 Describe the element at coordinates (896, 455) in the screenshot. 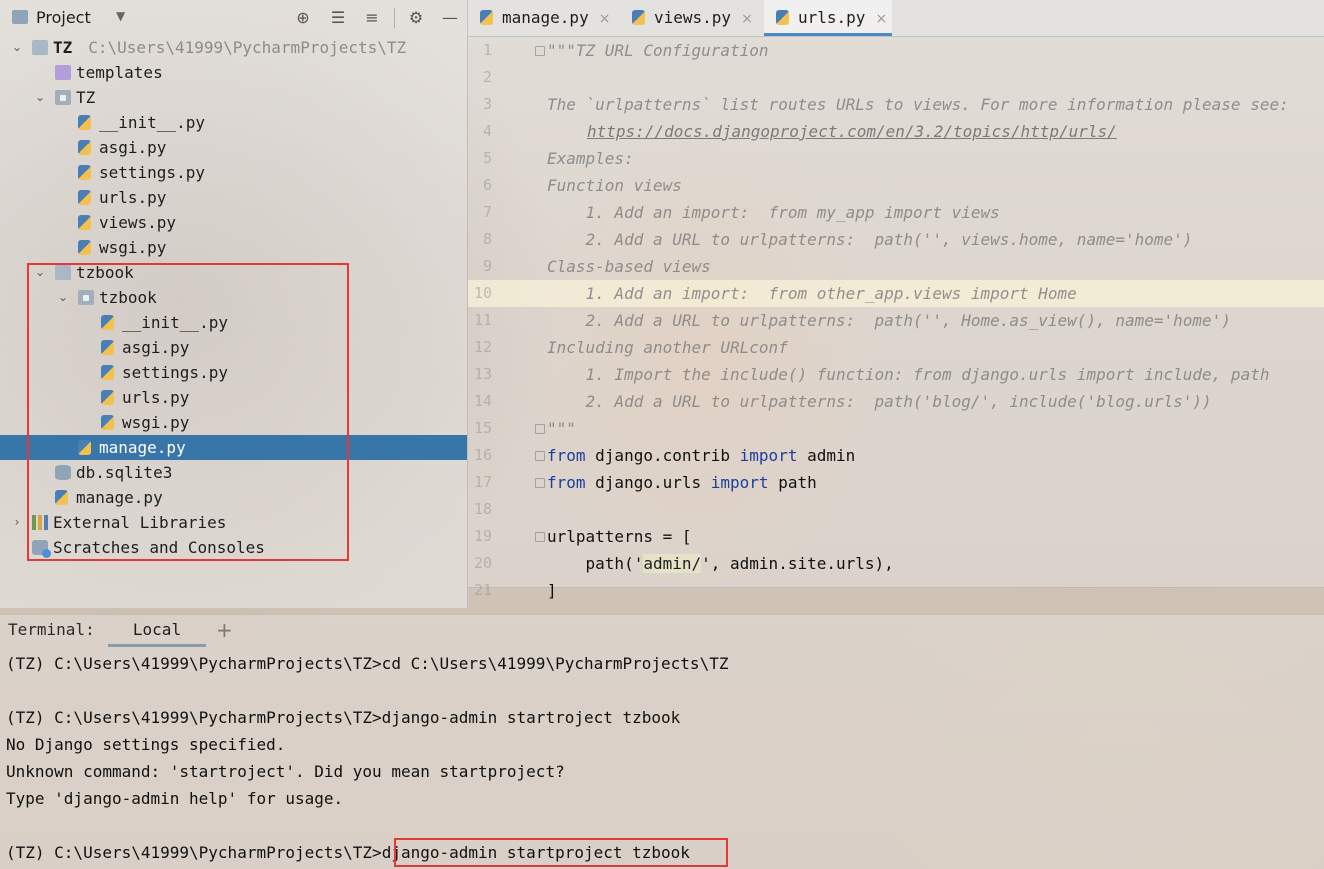

I see `code-line: 16 from django.contrib import admin` at that location.